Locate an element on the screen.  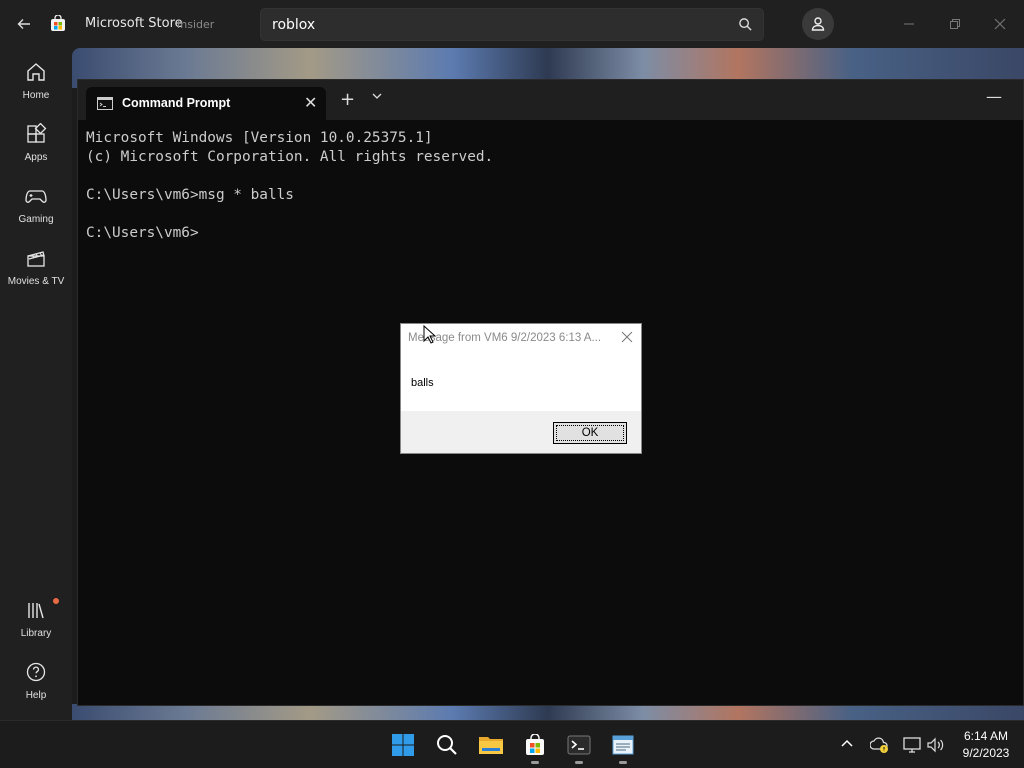
taskbar-microsoft-store is located at coordinates (535, 746).